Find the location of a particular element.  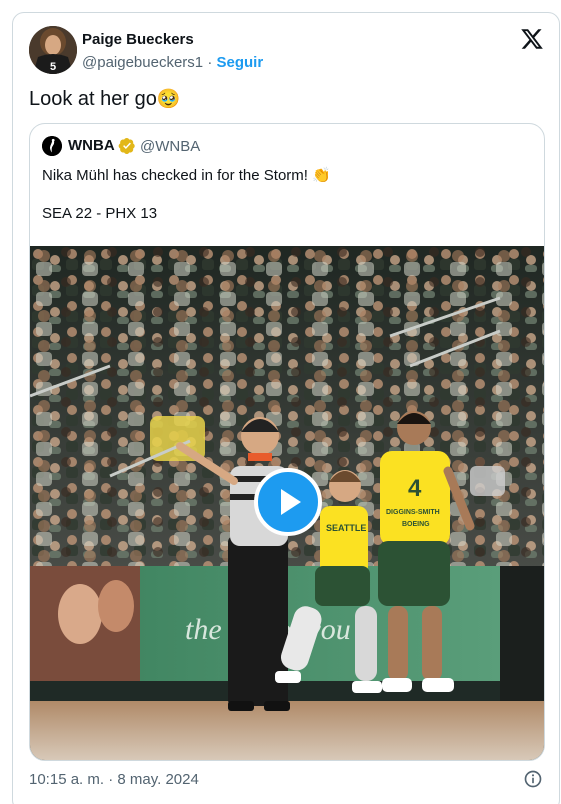

play-button is located at coordinates (288, 502).